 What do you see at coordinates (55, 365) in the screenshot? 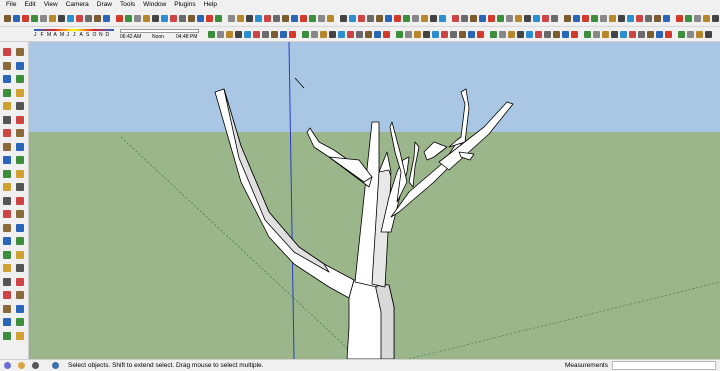
I see `help-icon` at bounding box center [55, 365].